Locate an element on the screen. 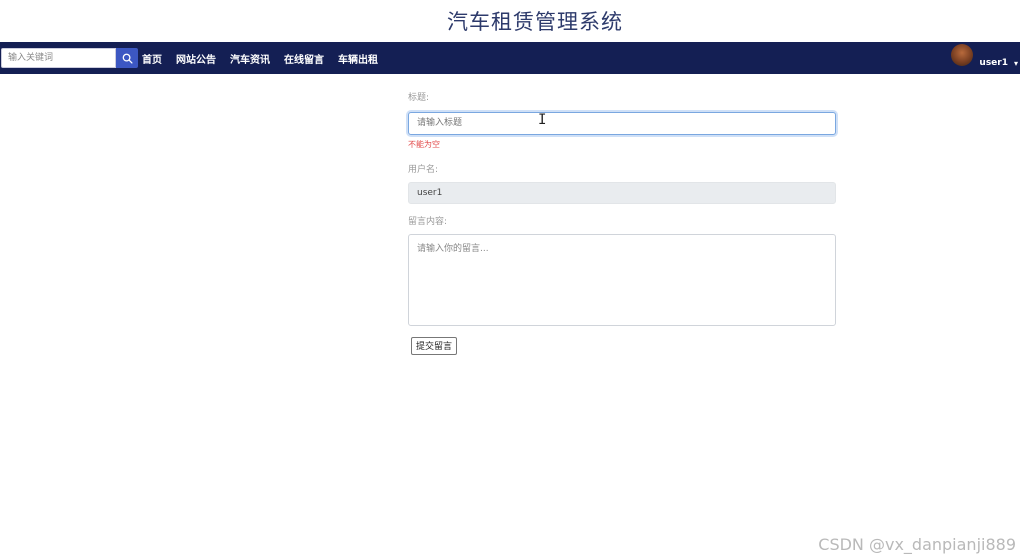 The height and width of the screenshot is (560, 1020). submit-message-button: 提交留言 is located at coordinates (434, 345).